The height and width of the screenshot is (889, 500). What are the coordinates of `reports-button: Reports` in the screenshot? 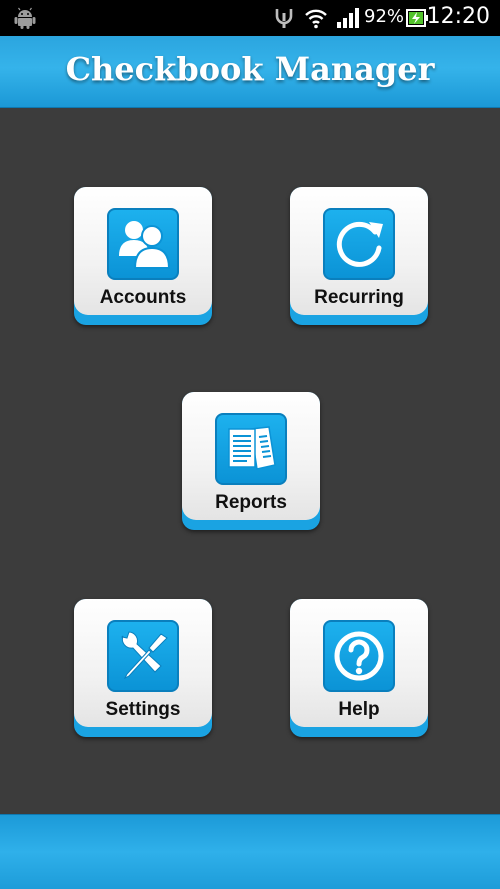 It's located at (251, 461).